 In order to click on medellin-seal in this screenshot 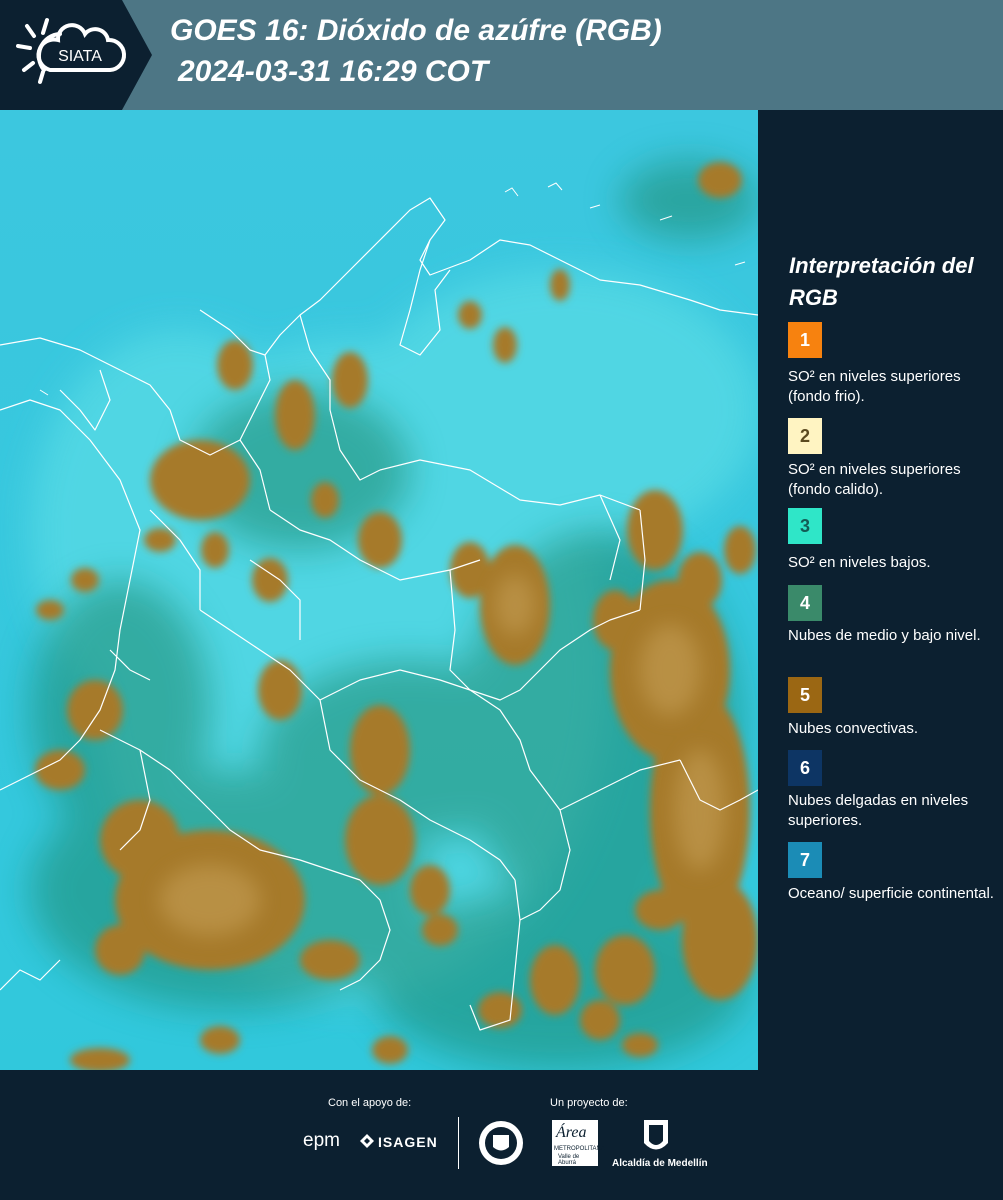, I will do `click(501, 1143)`.